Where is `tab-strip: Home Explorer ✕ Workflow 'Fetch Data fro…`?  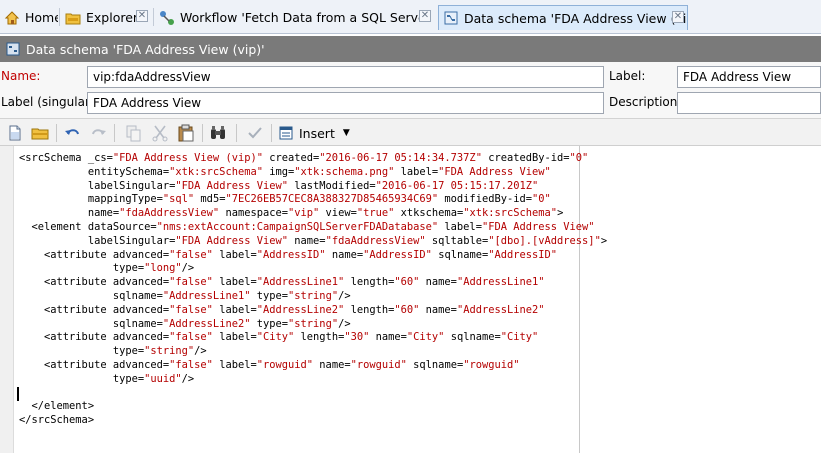 tab-strip: Home Explorer ✕ Workflow 'Fetch Data fro… is located at coordinates (410, 17).